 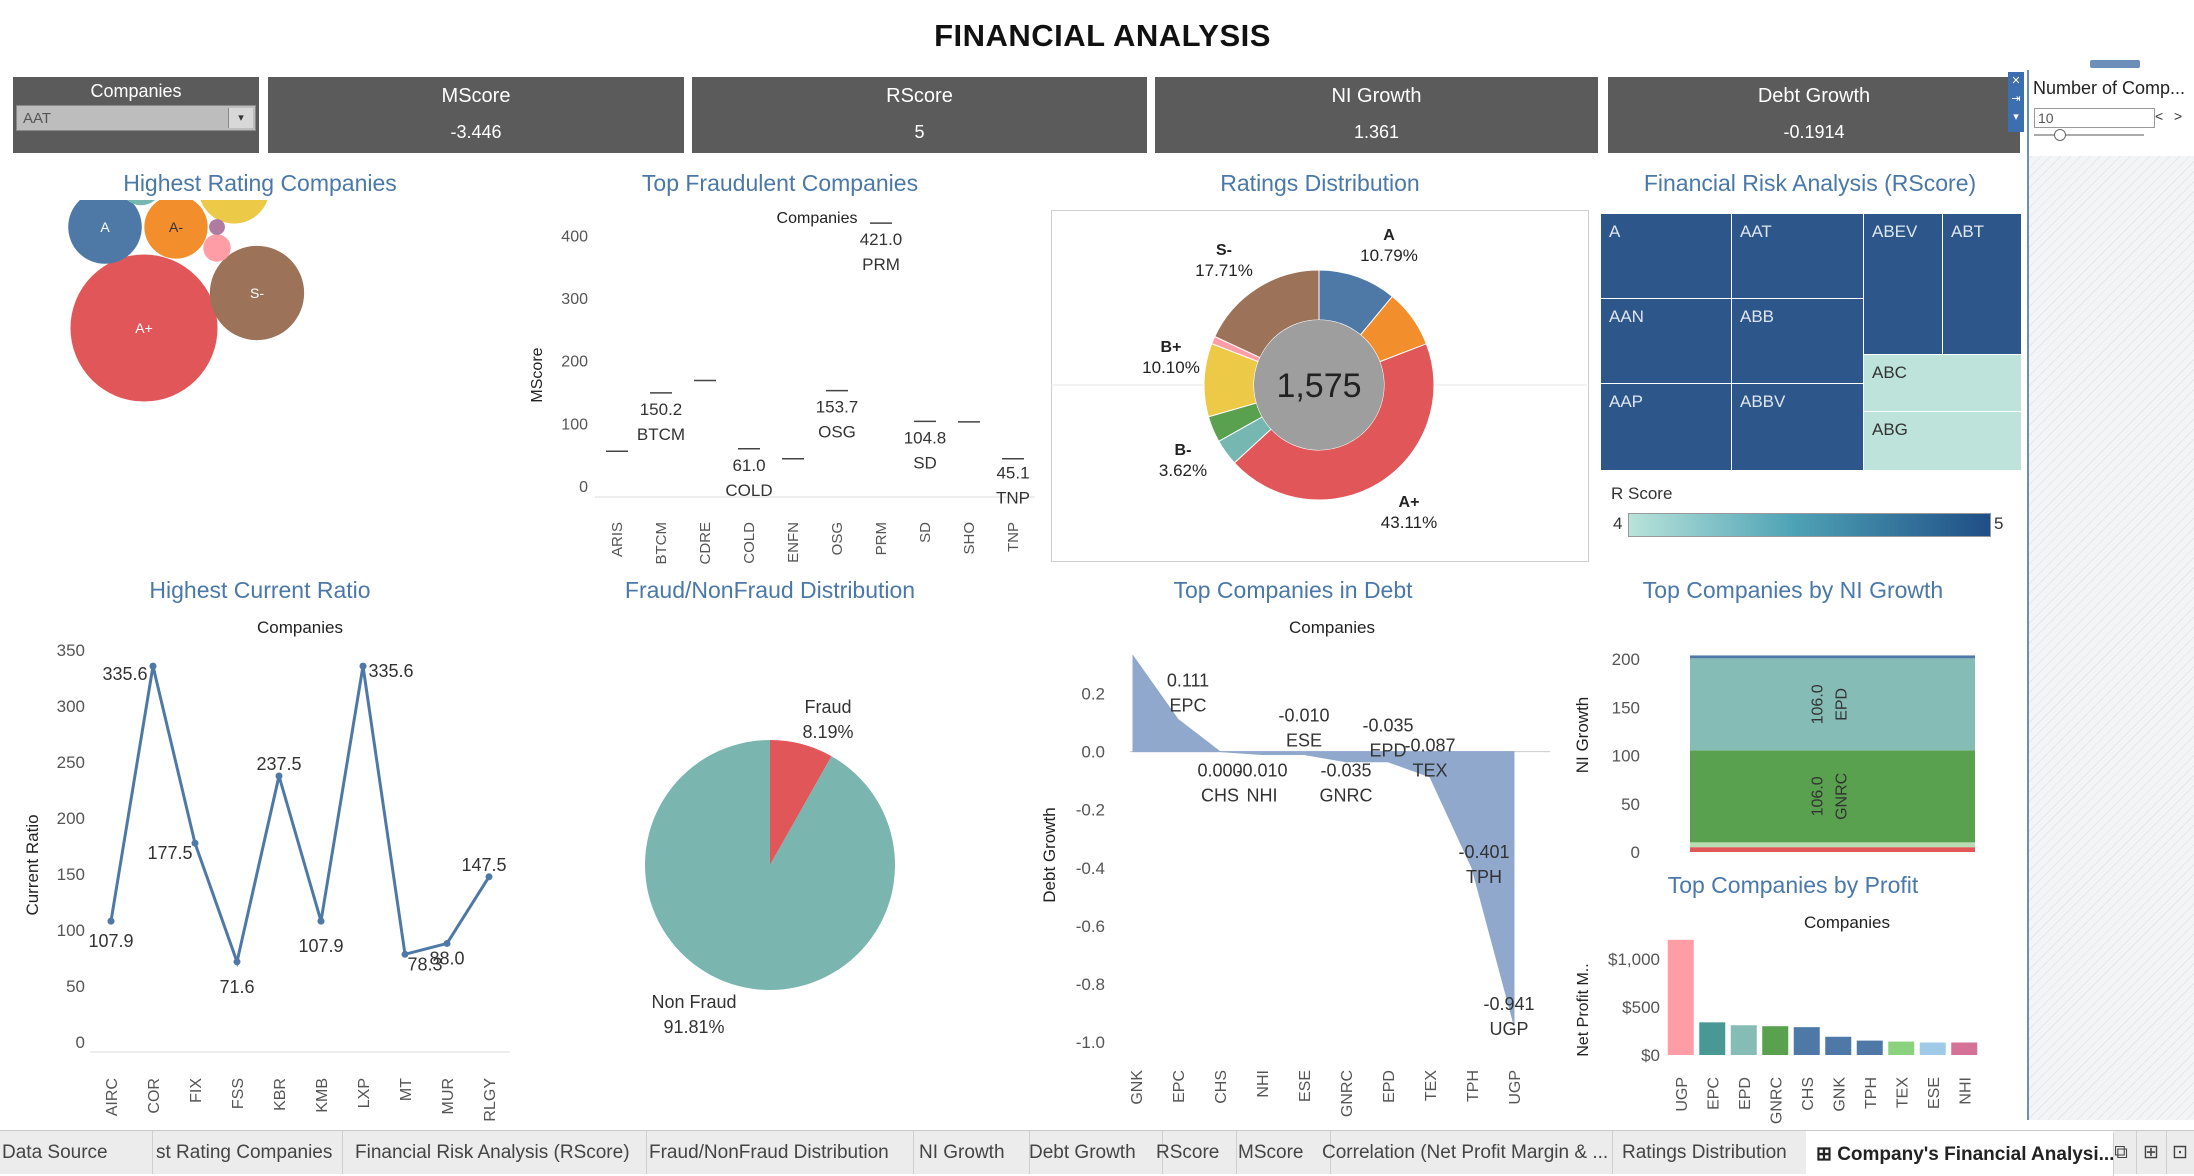 I want to click on bubble-label: A, so click(x=105, y=227).